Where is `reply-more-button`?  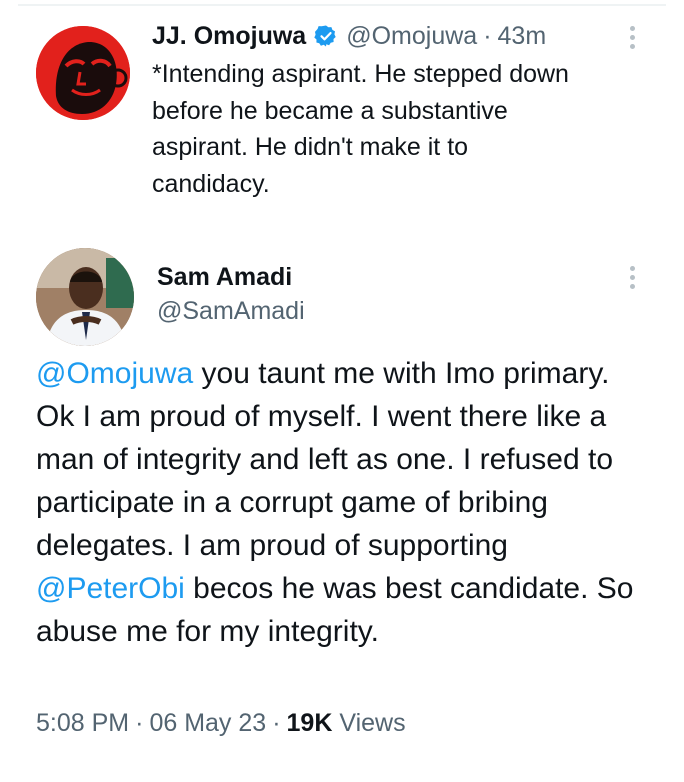
reply-more-button is located at coordinates (632, 38).